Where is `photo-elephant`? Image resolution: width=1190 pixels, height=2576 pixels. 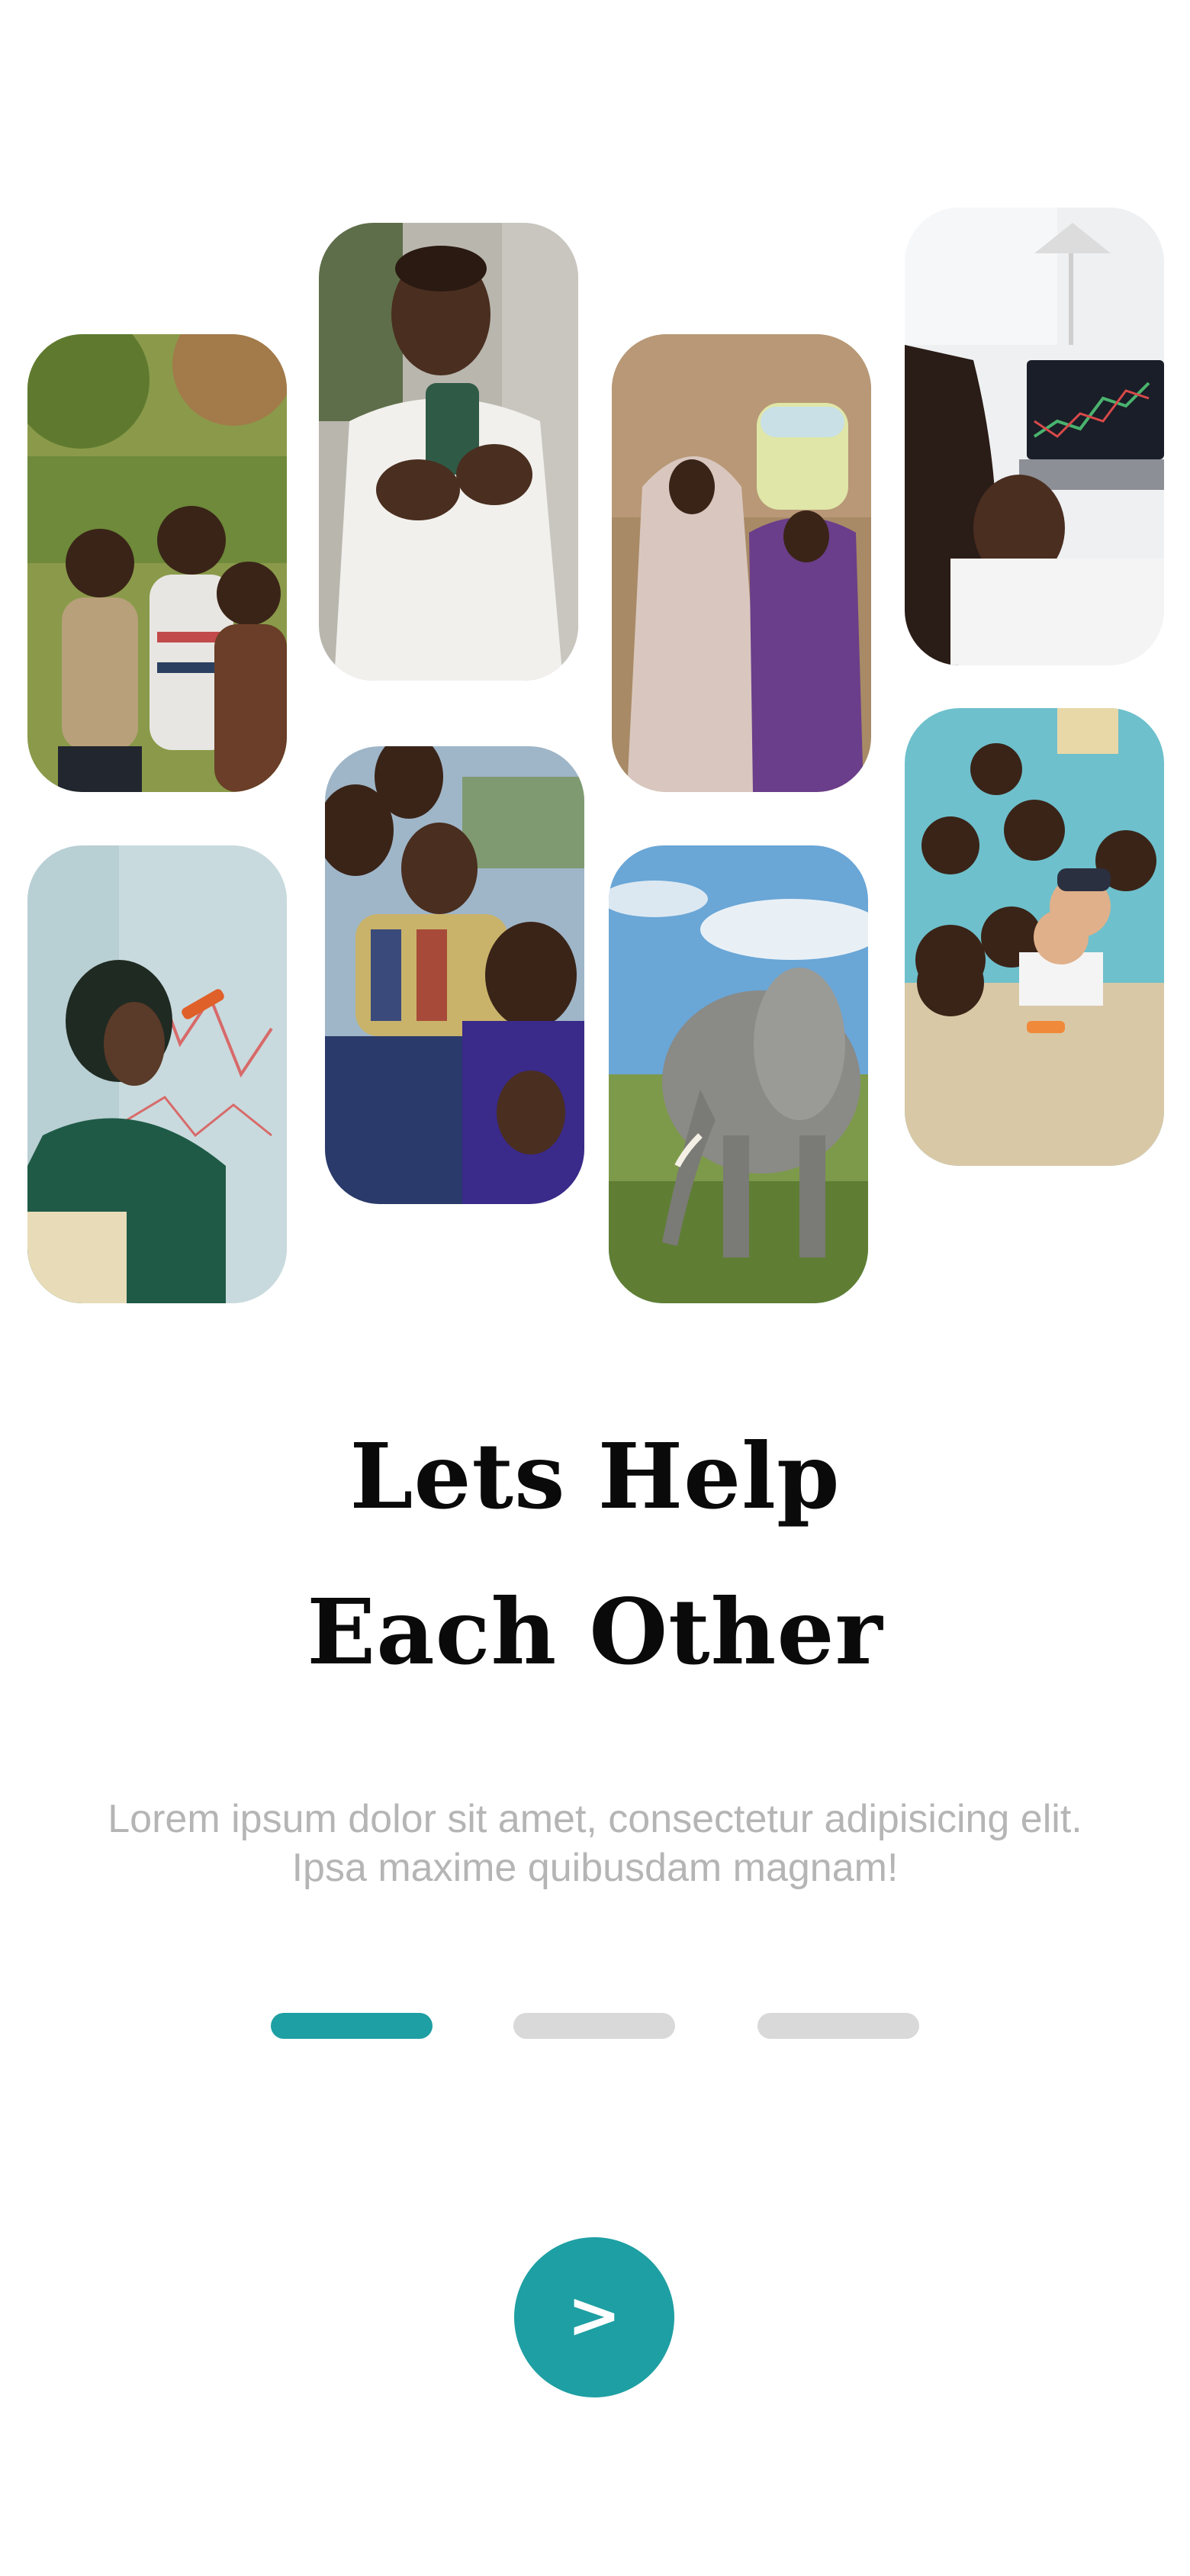
photo-elephant is located at coordinates (738, 1074).